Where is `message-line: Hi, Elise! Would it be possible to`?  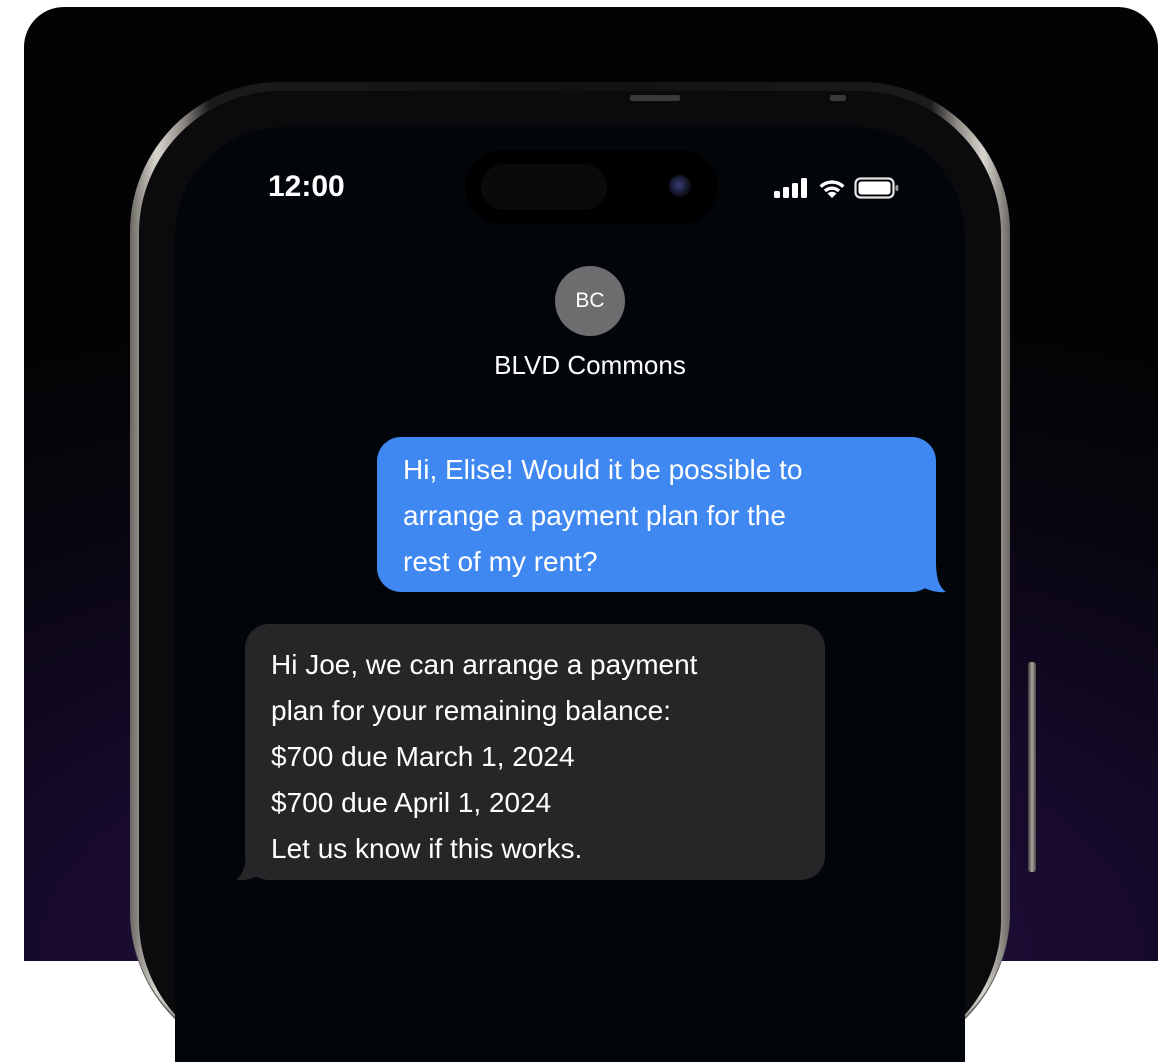 message-line: Hi, Elise! Would it be possible to is located at coordinates (603, 469).